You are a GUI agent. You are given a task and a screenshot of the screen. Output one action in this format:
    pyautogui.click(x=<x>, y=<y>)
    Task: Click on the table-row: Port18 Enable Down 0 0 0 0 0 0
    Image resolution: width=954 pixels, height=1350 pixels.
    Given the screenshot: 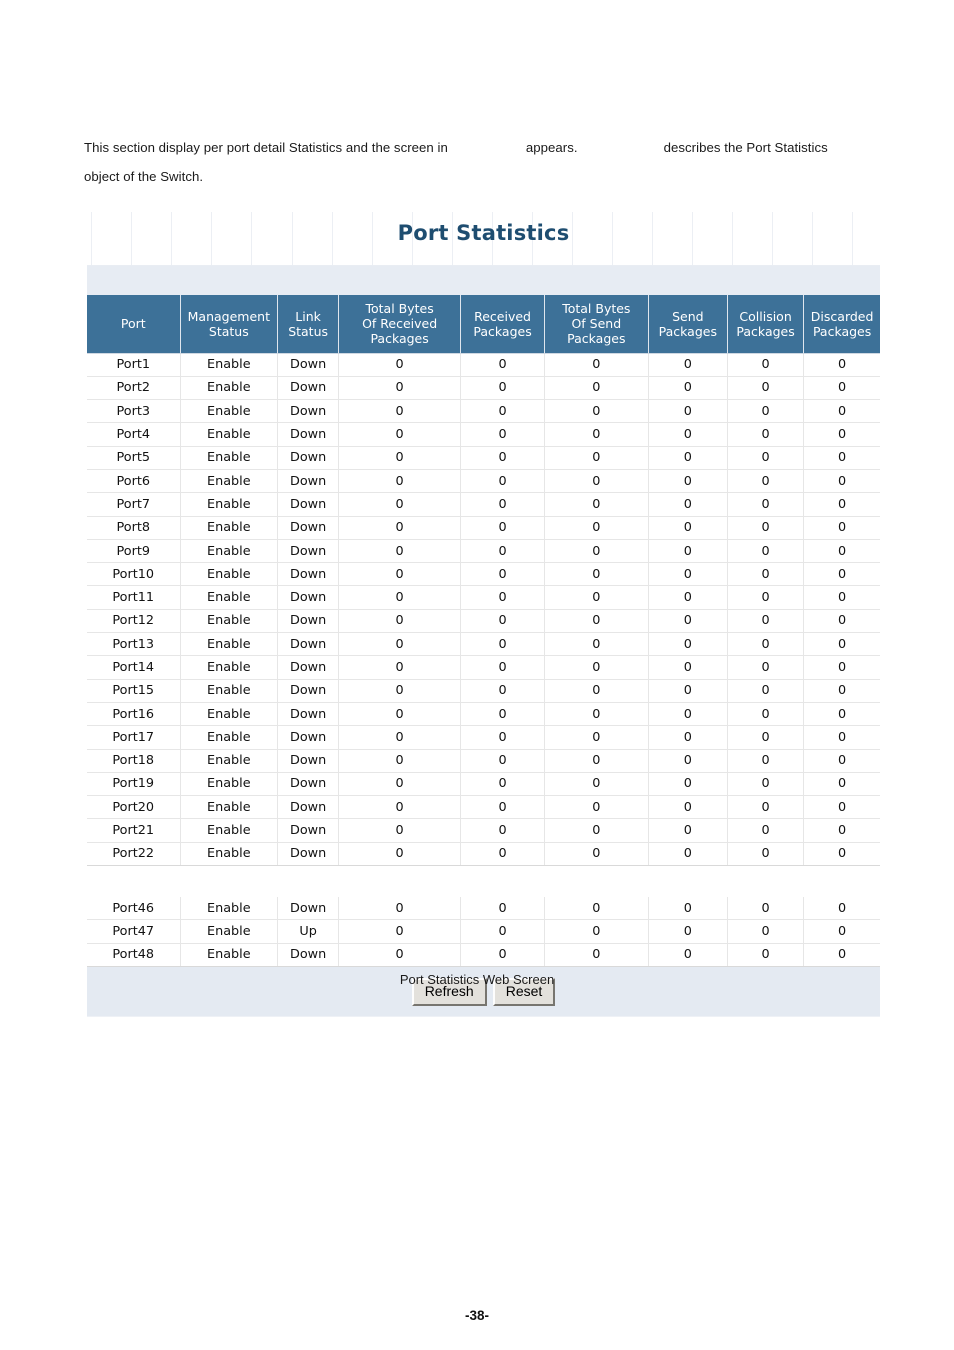 What is the action you would take?
    pyautogui.click(x=483, y=761)
    